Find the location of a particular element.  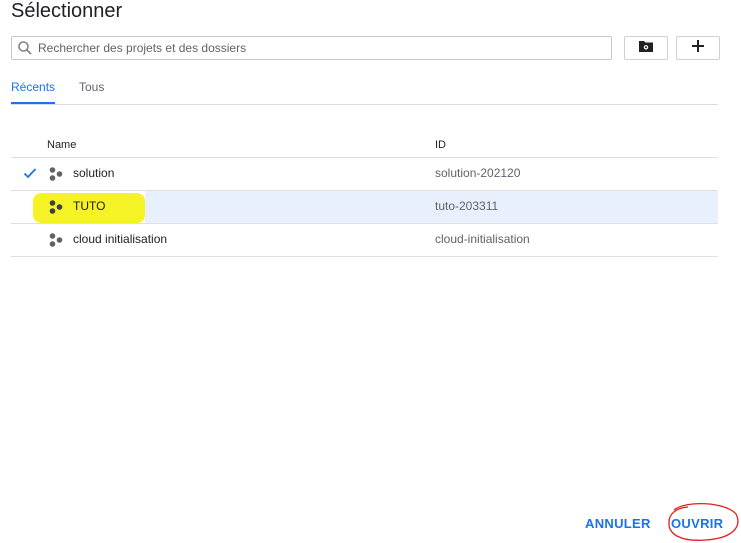

new-folder-button is located at coordinates (646, 48).